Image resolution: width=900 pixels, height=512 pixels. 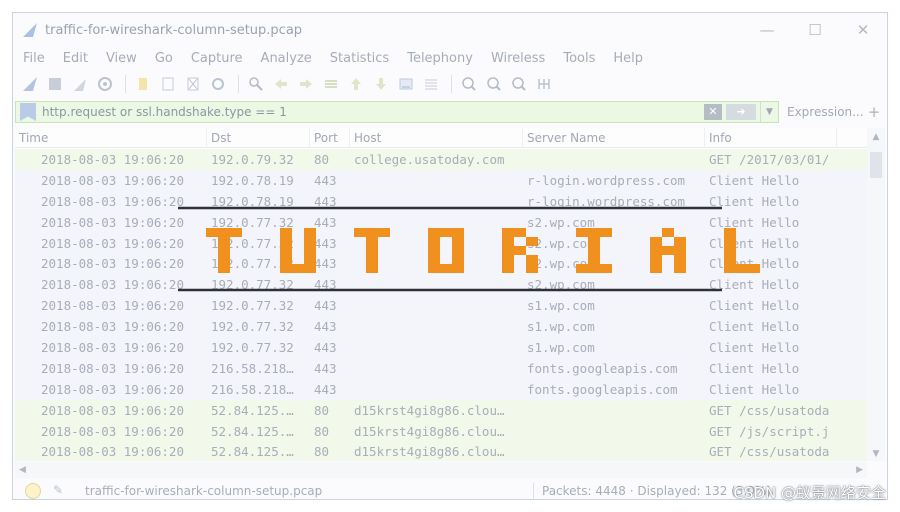 I want to click on tutorial-letter-u, so click(x=298, y=250).